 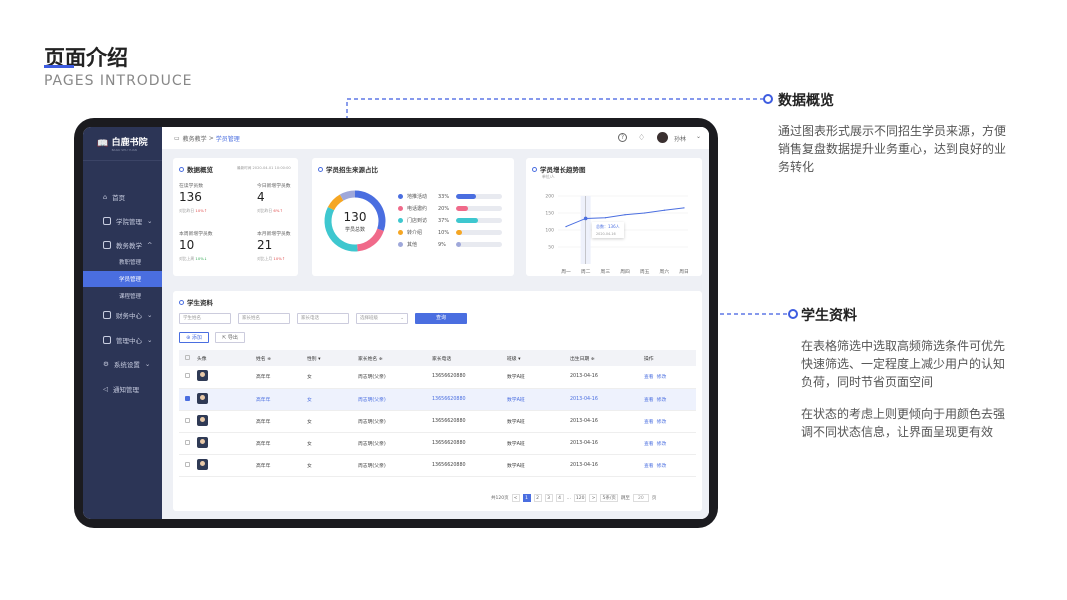 I want to click on annotation-marker-overview, so click(x=768, y=99).